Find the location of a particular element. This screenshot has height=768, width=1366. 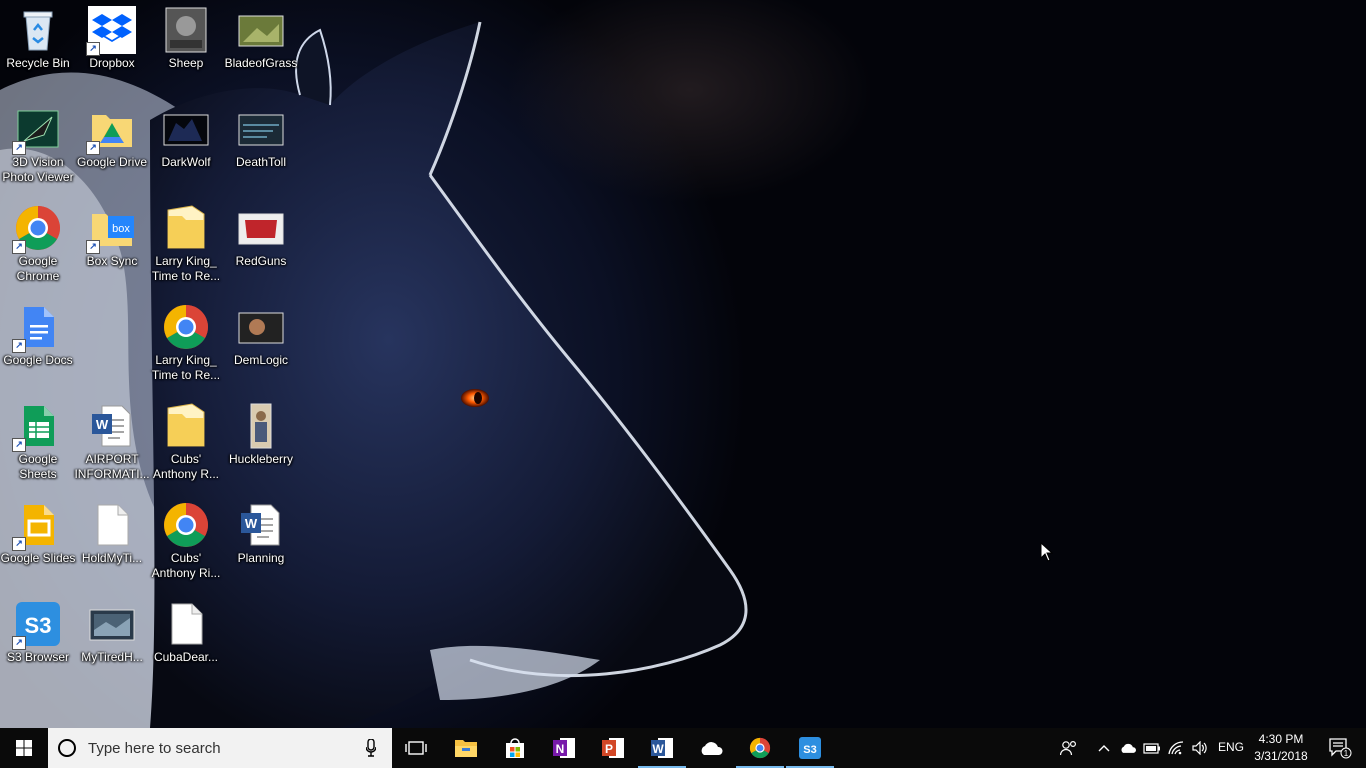

desktop-icon-huckleberry: Huckleberry is located at coordinates (261, 431).